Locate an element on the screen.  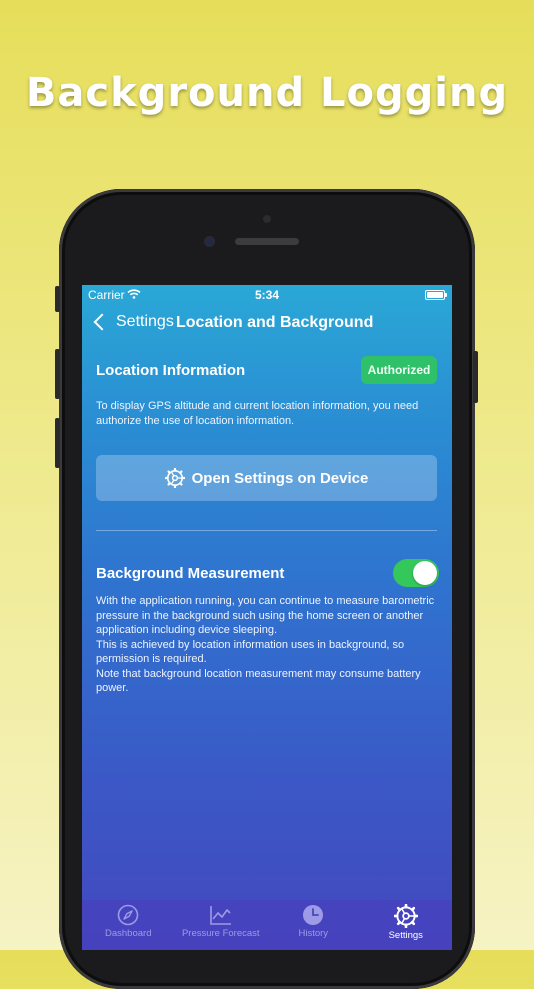
compass-icon is located at coordinates (128, 915).